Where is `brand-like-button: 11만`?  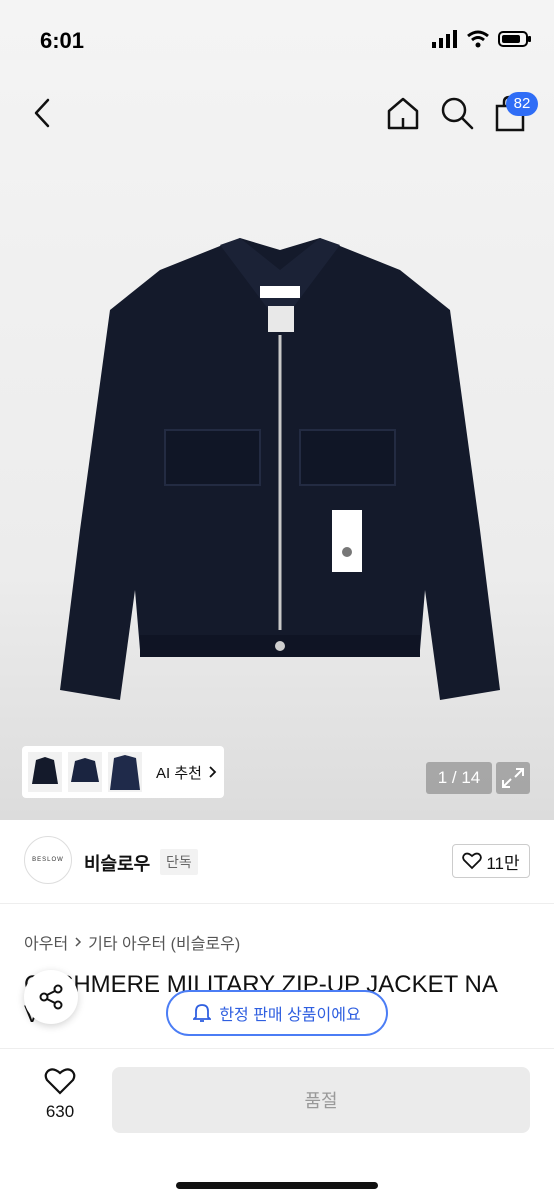 brand-like-button: 11만 is located at coordinates (491, 861).